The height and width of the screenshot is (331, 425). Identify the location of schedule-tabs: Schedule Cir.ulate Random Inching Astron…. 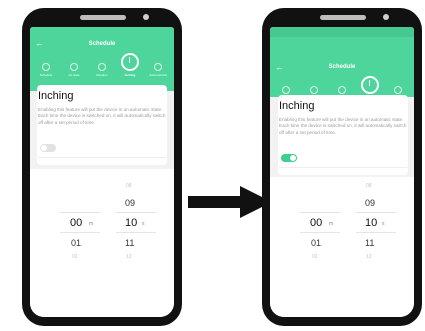
(102, 70).